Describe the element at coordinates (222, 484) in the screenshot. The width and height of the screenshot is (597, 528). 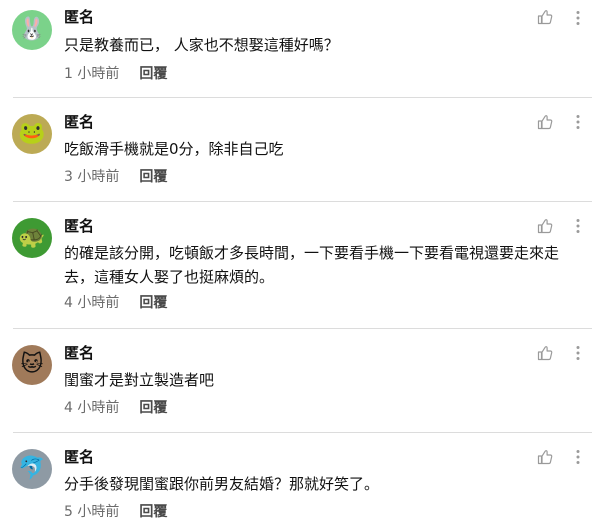
I see `comment-text: 分手後發現閨蜜跟你前男友結婚？那就好笑了。` at that location.